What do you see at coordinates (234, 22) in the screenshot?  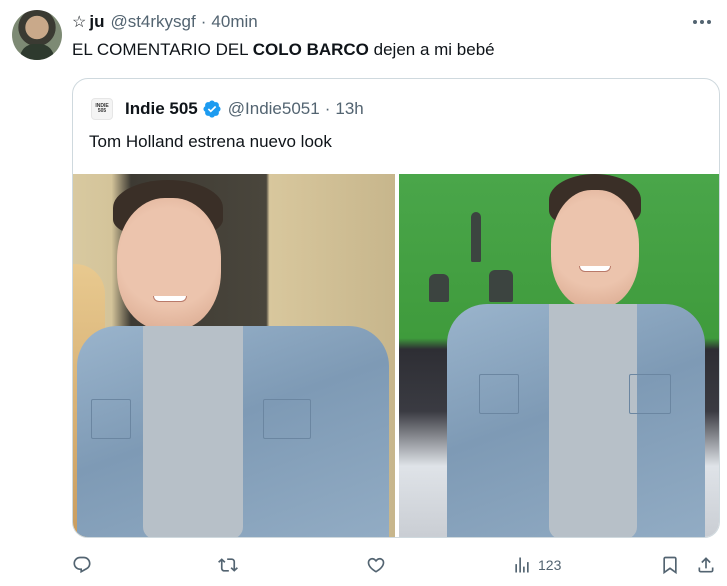 I see `tweet-time: 40min` at bounding box center [234, 22].